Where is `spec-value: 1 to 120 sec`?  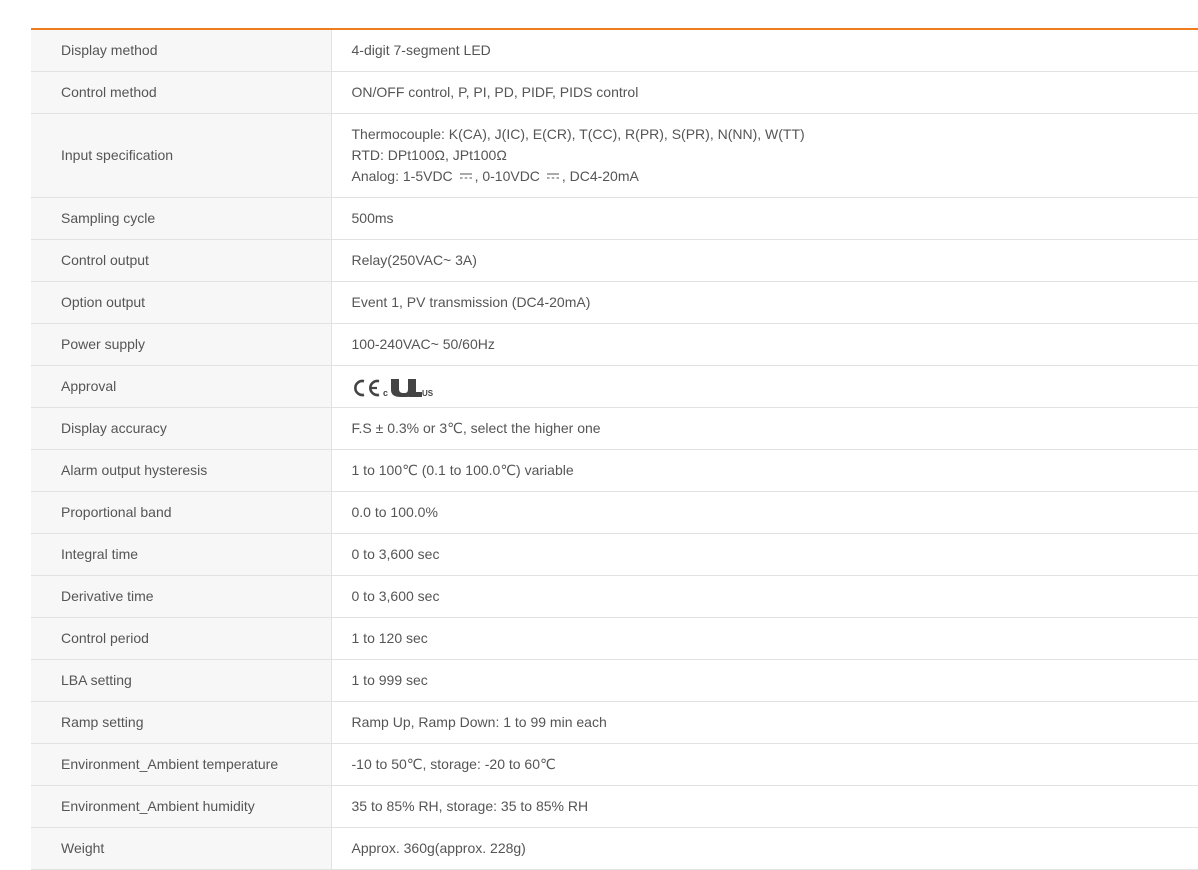 spec-value: 1 to 120 sec is located at coordinates (764, 638).